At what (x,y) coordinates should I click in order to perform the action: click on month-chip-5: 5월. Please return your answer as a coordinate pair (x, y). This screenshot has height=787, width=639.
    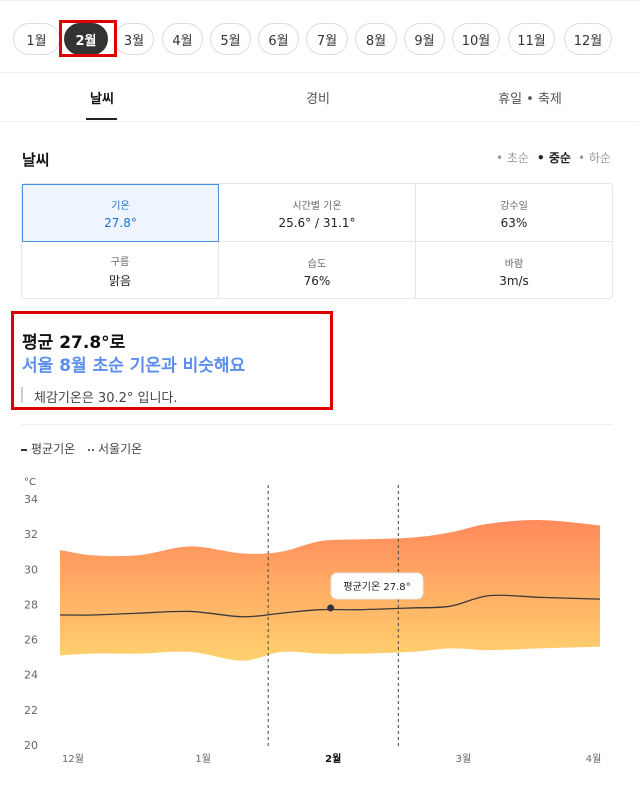
    Looking at the image, I should click on (230, 39).